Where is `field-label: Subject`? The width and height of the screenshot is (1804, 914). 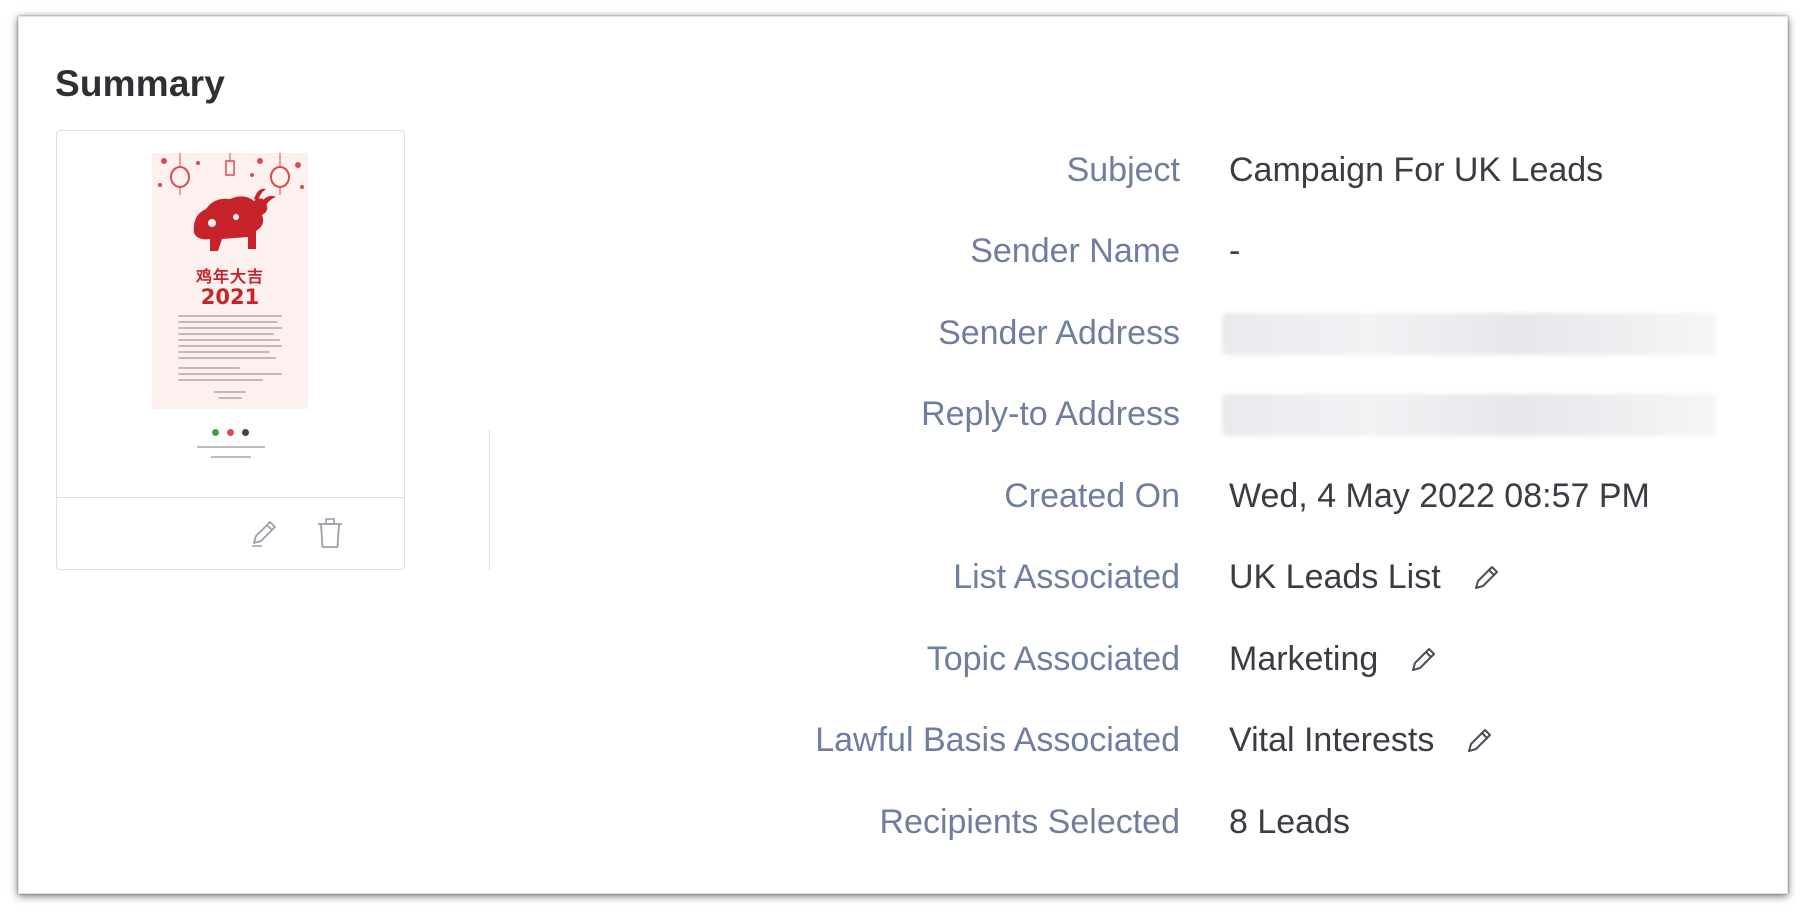 field-label: Subject is located at coordinates (1123, 170).